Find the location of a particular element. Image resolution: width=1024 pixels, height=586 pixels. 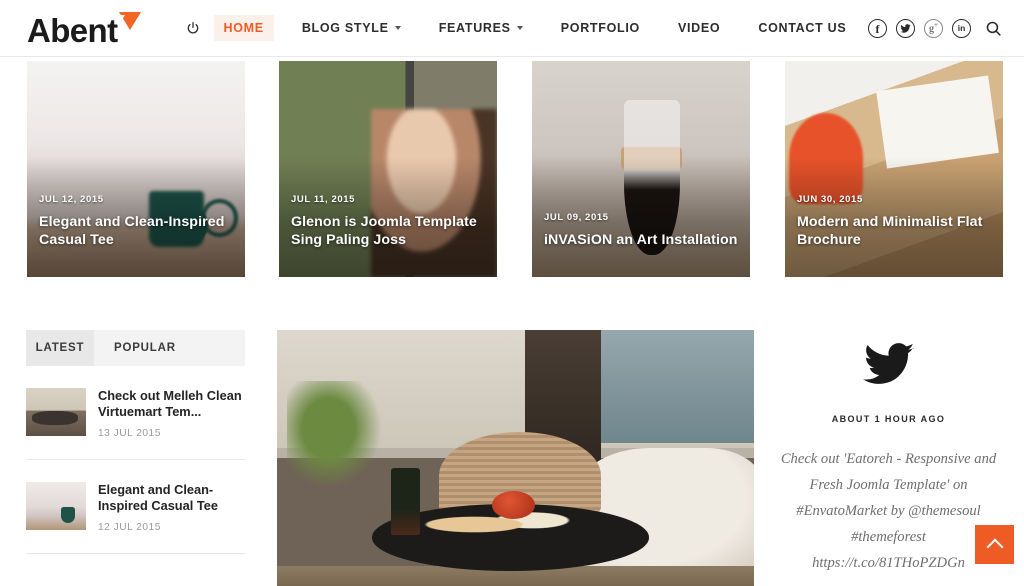

featured-card-title: Modern and Minimalist Flat Brochure is located at coordinates (890, 231).